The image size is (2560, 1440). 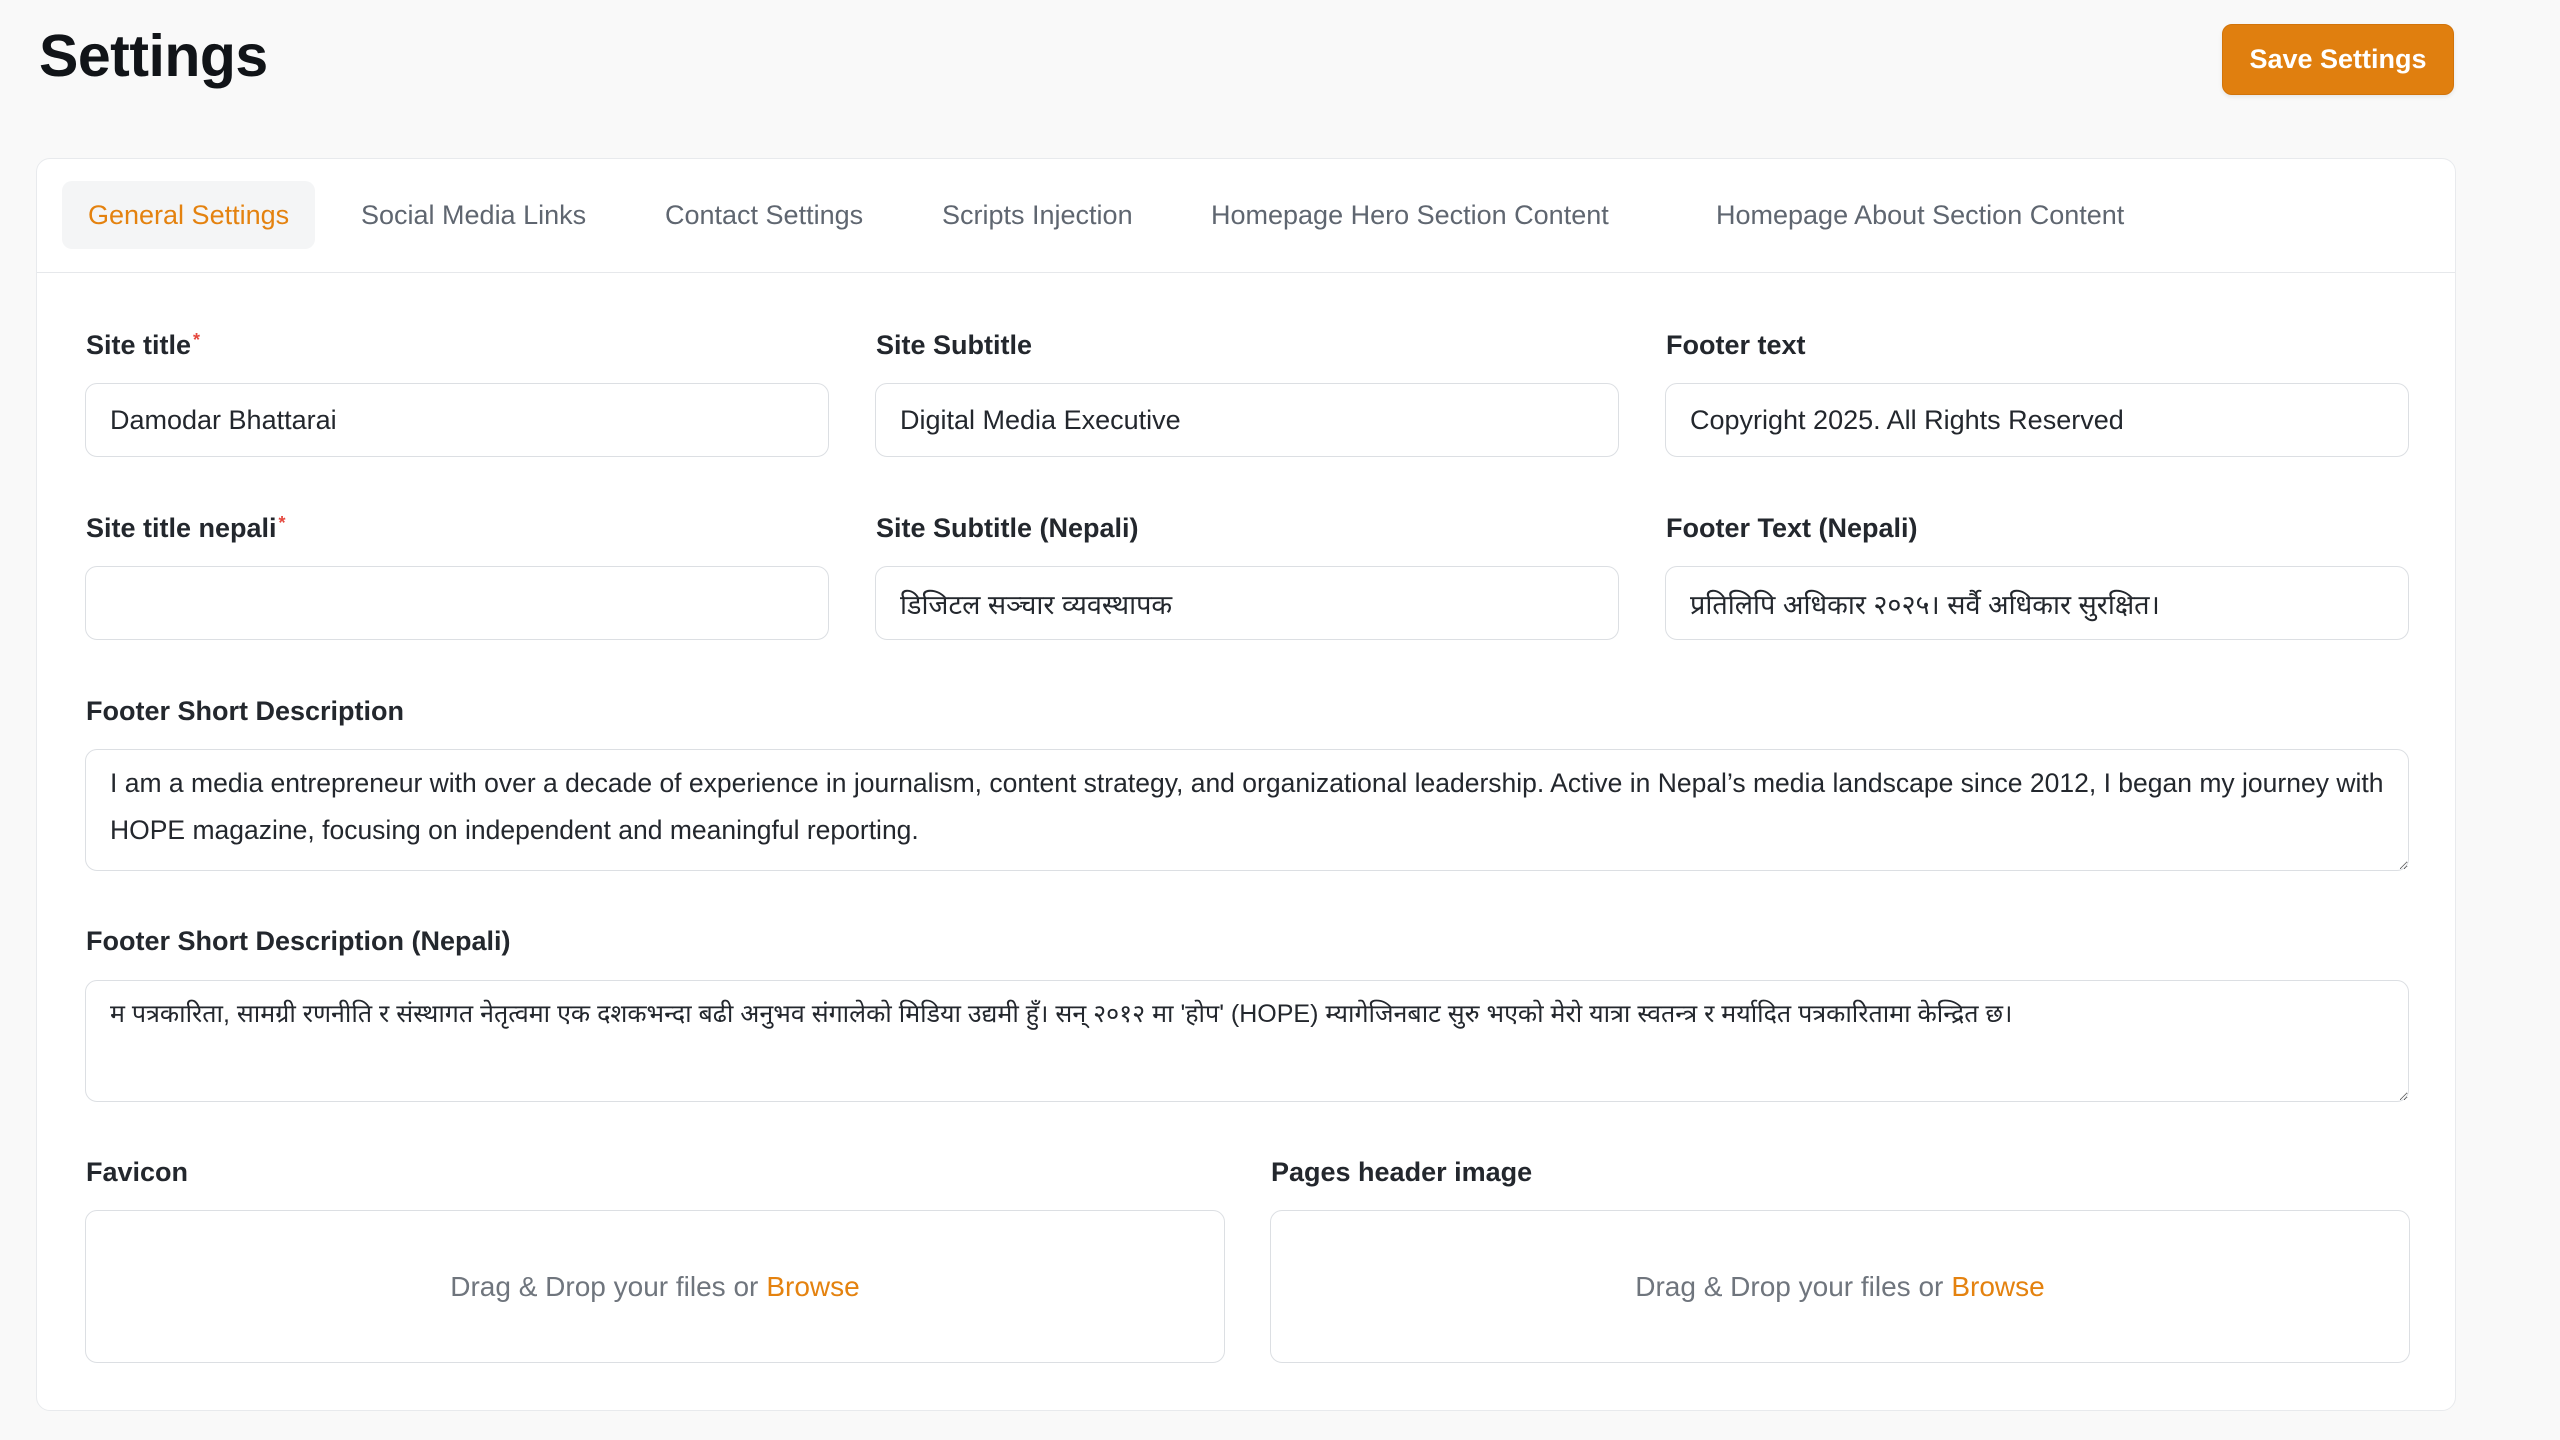 What do you see at coordinates (457, 603) in the screenshot?
I see `site-title-nepali-input` at bounding box center [457, 603].